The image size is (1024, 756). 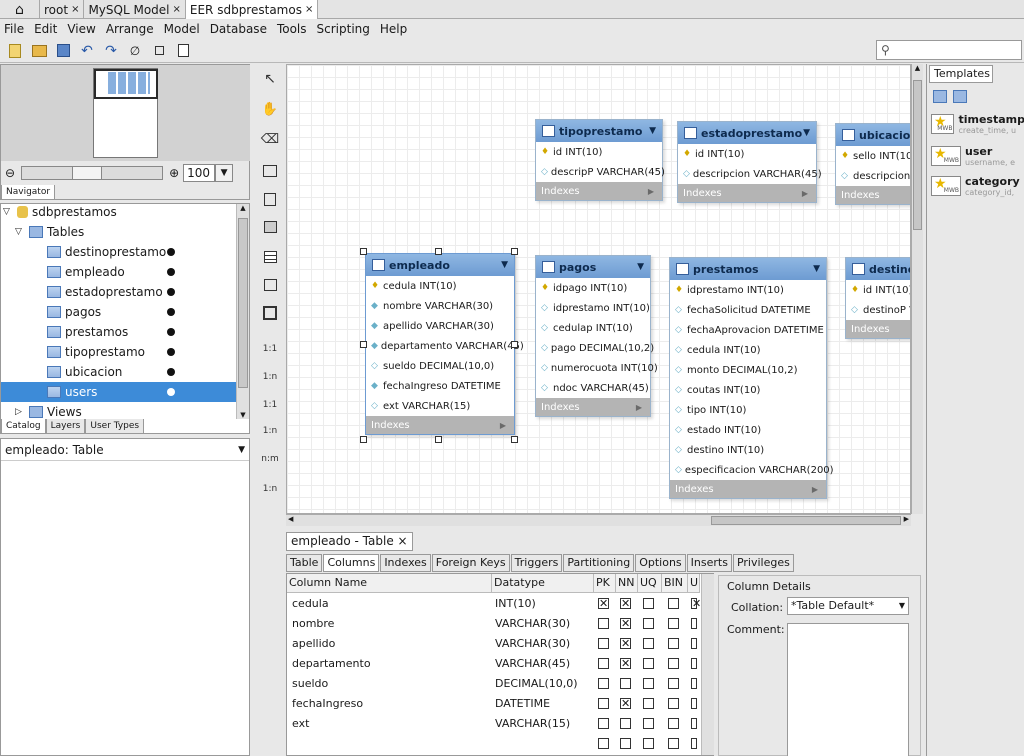 What do you see at coordinates (118, 410) in the screenshot?
I see `tree-views: ▷ Views` at bounding box center [118, 410].